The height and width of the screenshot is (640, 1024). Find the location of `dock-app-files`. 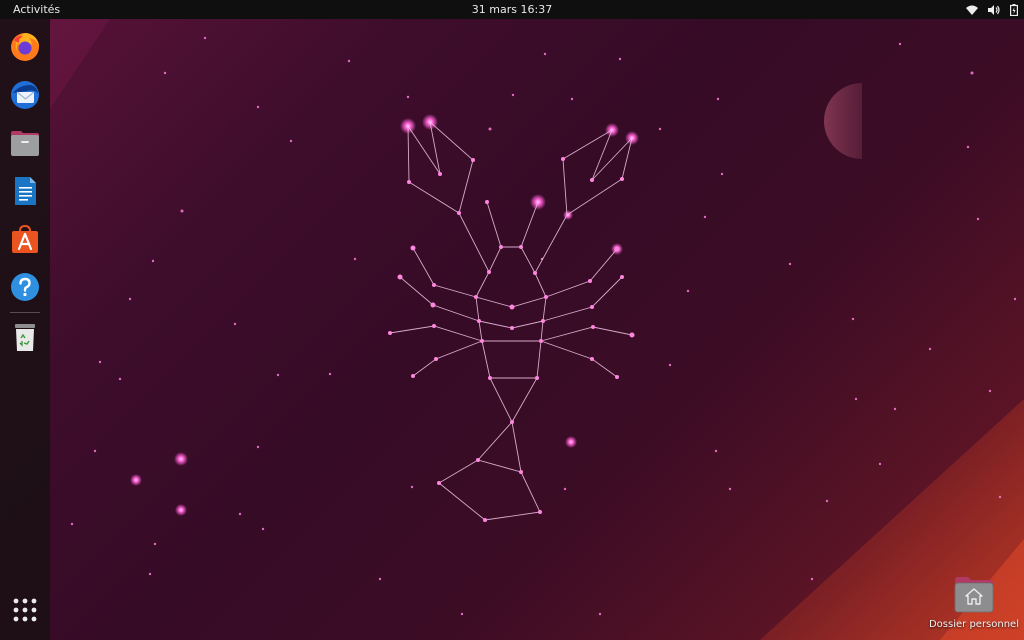

dock-app-files is located at coordinates (25, 143).